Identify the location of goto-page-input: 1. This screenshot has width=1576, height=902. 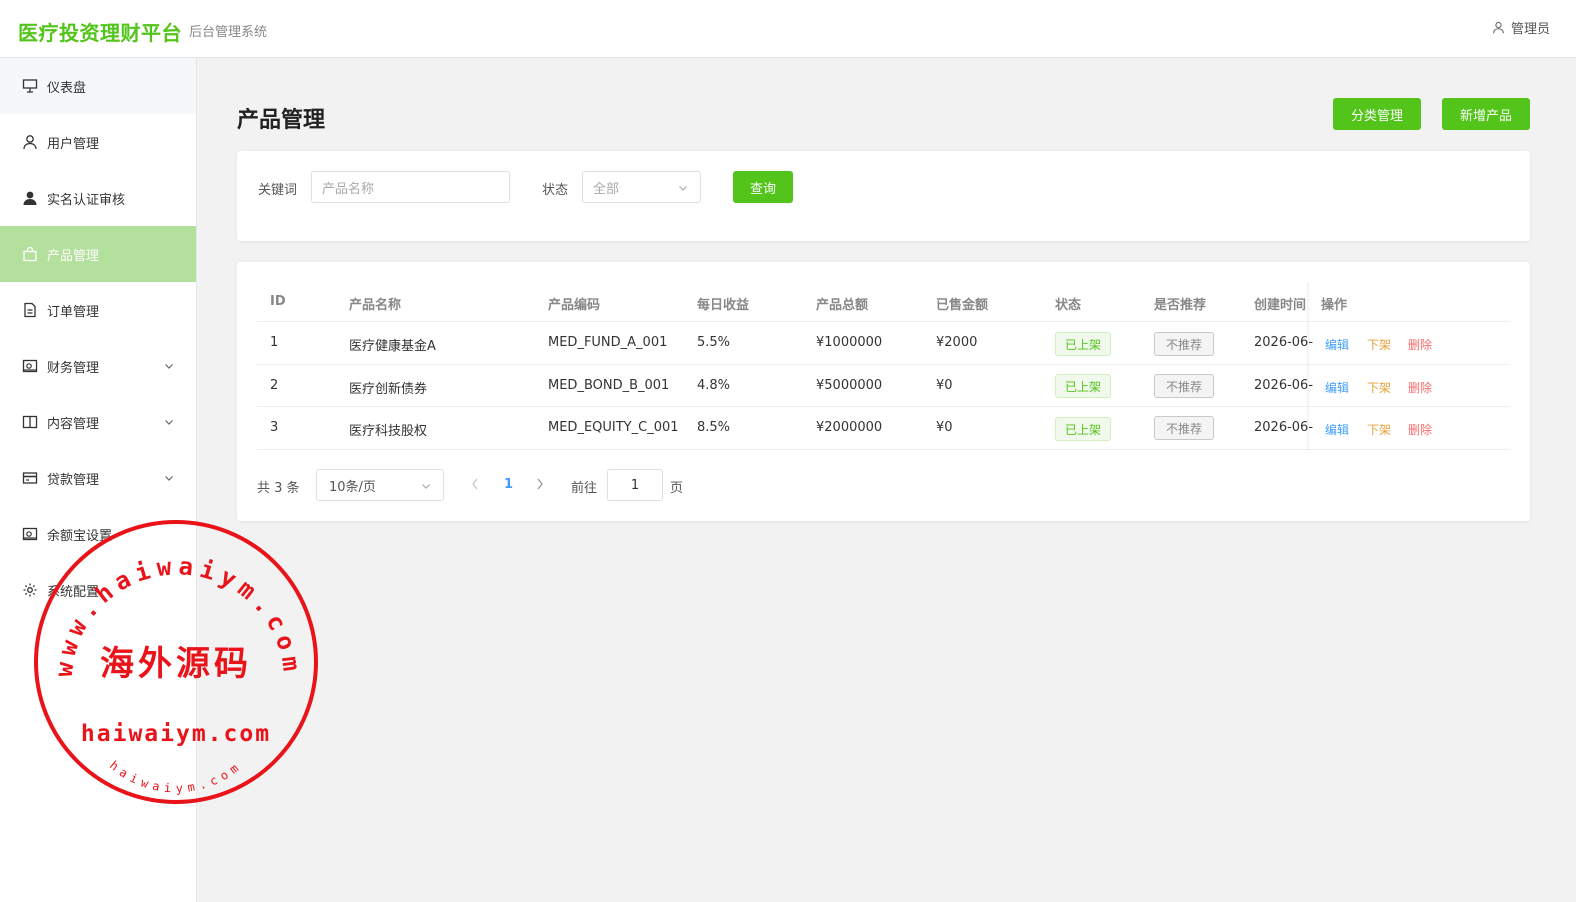
(635, 485).